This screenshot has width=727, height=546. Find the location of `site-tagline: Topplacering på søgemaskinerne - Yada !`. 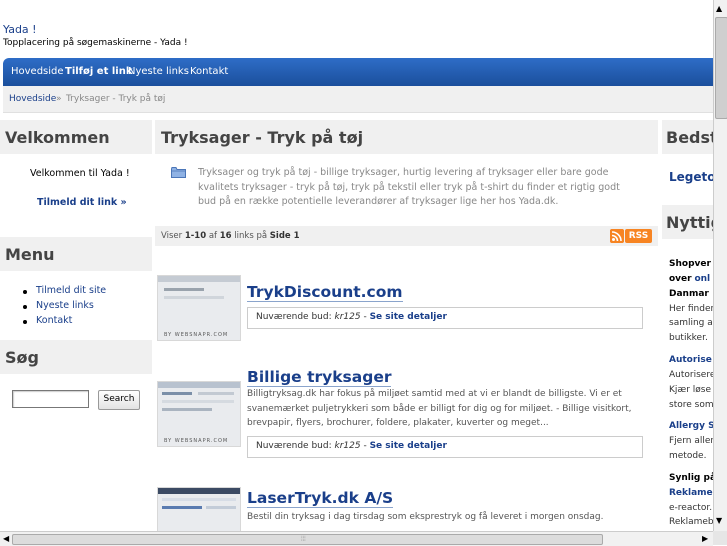

site-tagline: Topplacering på søgemaskinerne - Yada ! is located at coordinates (95, 43).